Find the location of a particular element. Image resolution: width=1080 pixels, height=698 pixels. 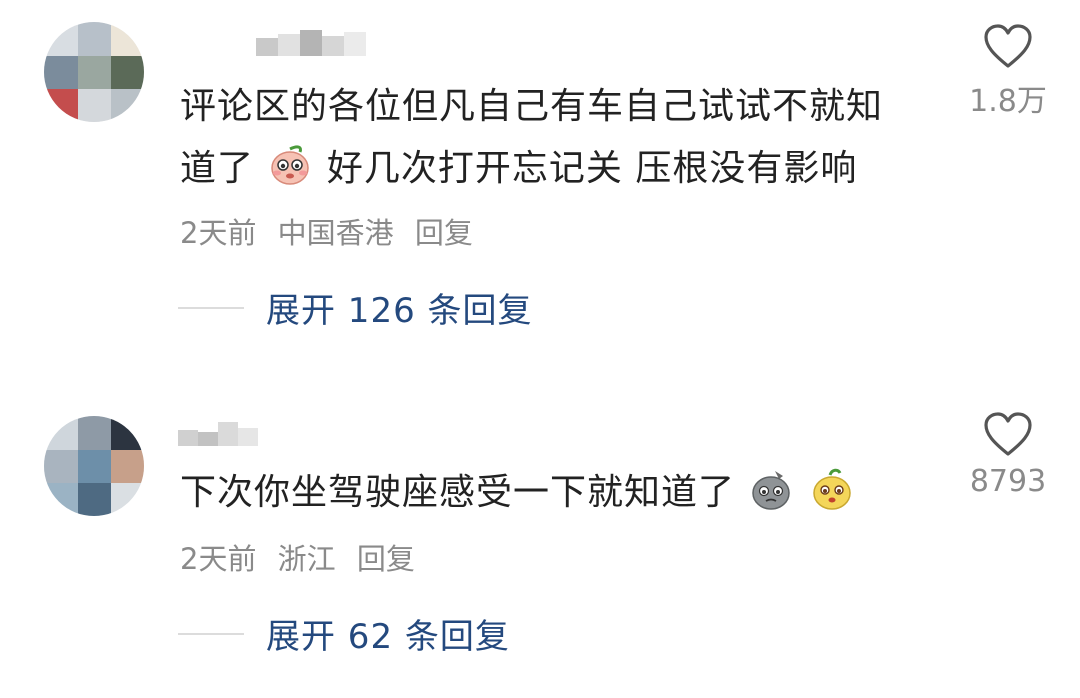

comment-text-line2a: 道了 is located at coordinates (217, 168).